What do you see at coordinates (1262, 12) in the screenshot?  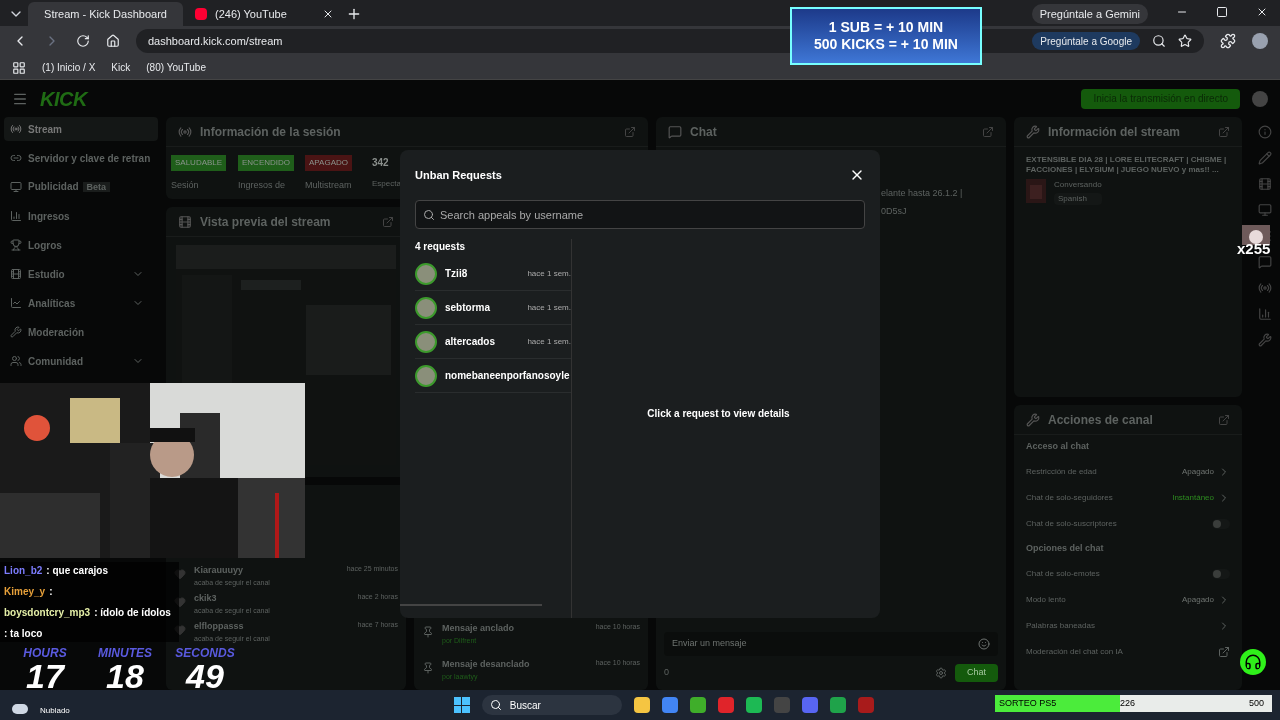 I see `close-window-icon` at bounding box center [1262, 12].